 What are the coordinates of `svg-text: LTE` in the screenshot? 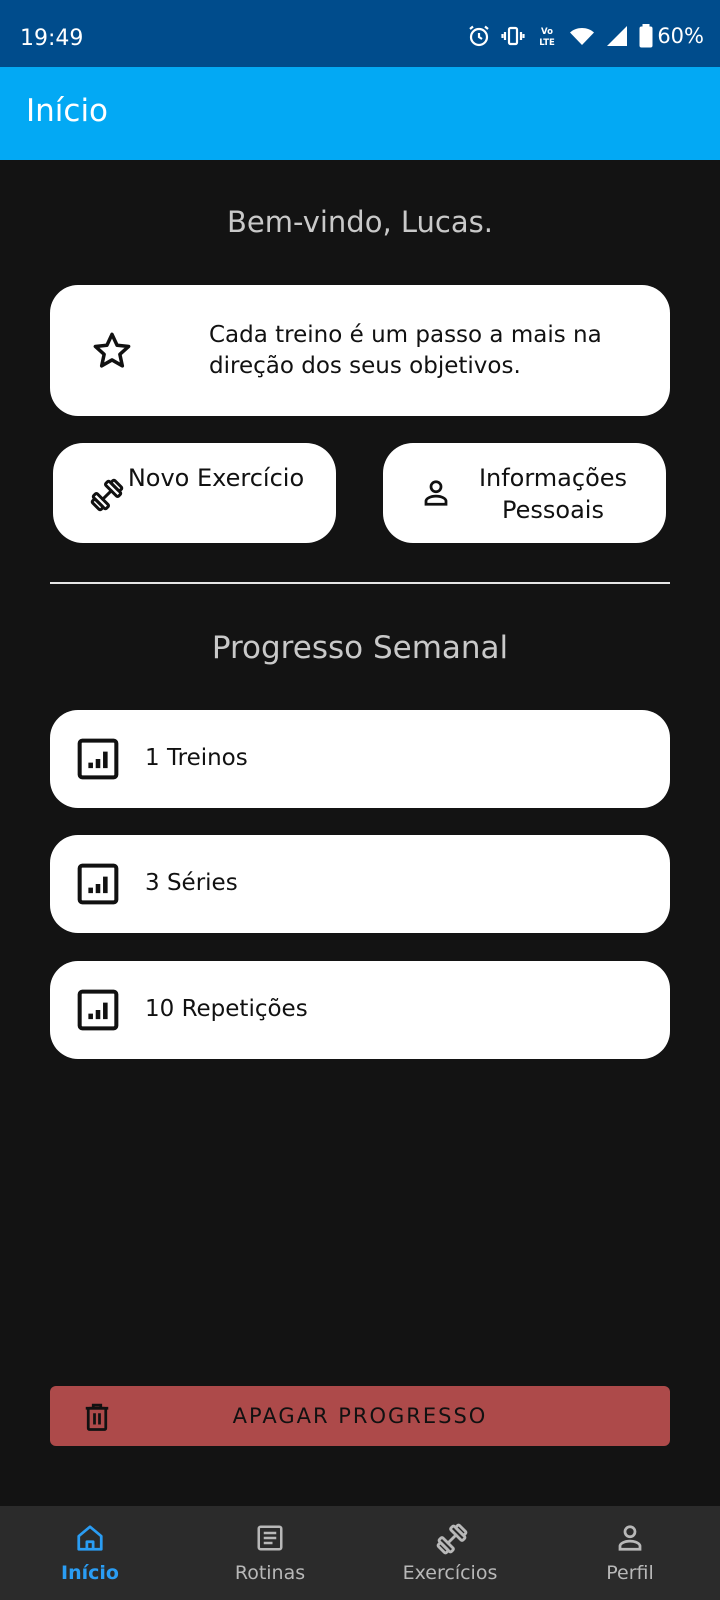 It's located at (548, 43).